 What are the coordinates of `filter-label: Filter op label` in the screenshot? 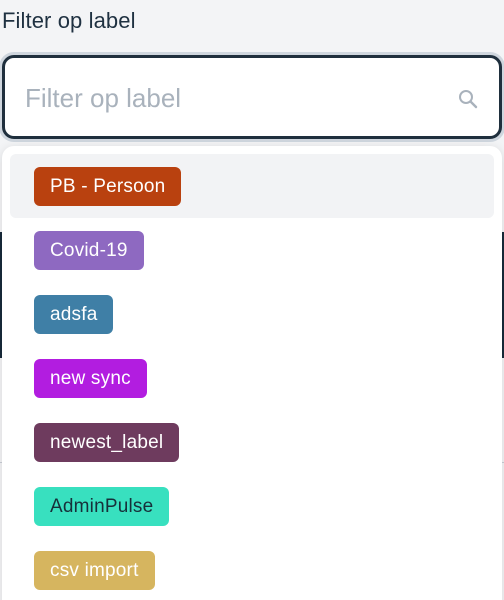 It's located at (69, 20).